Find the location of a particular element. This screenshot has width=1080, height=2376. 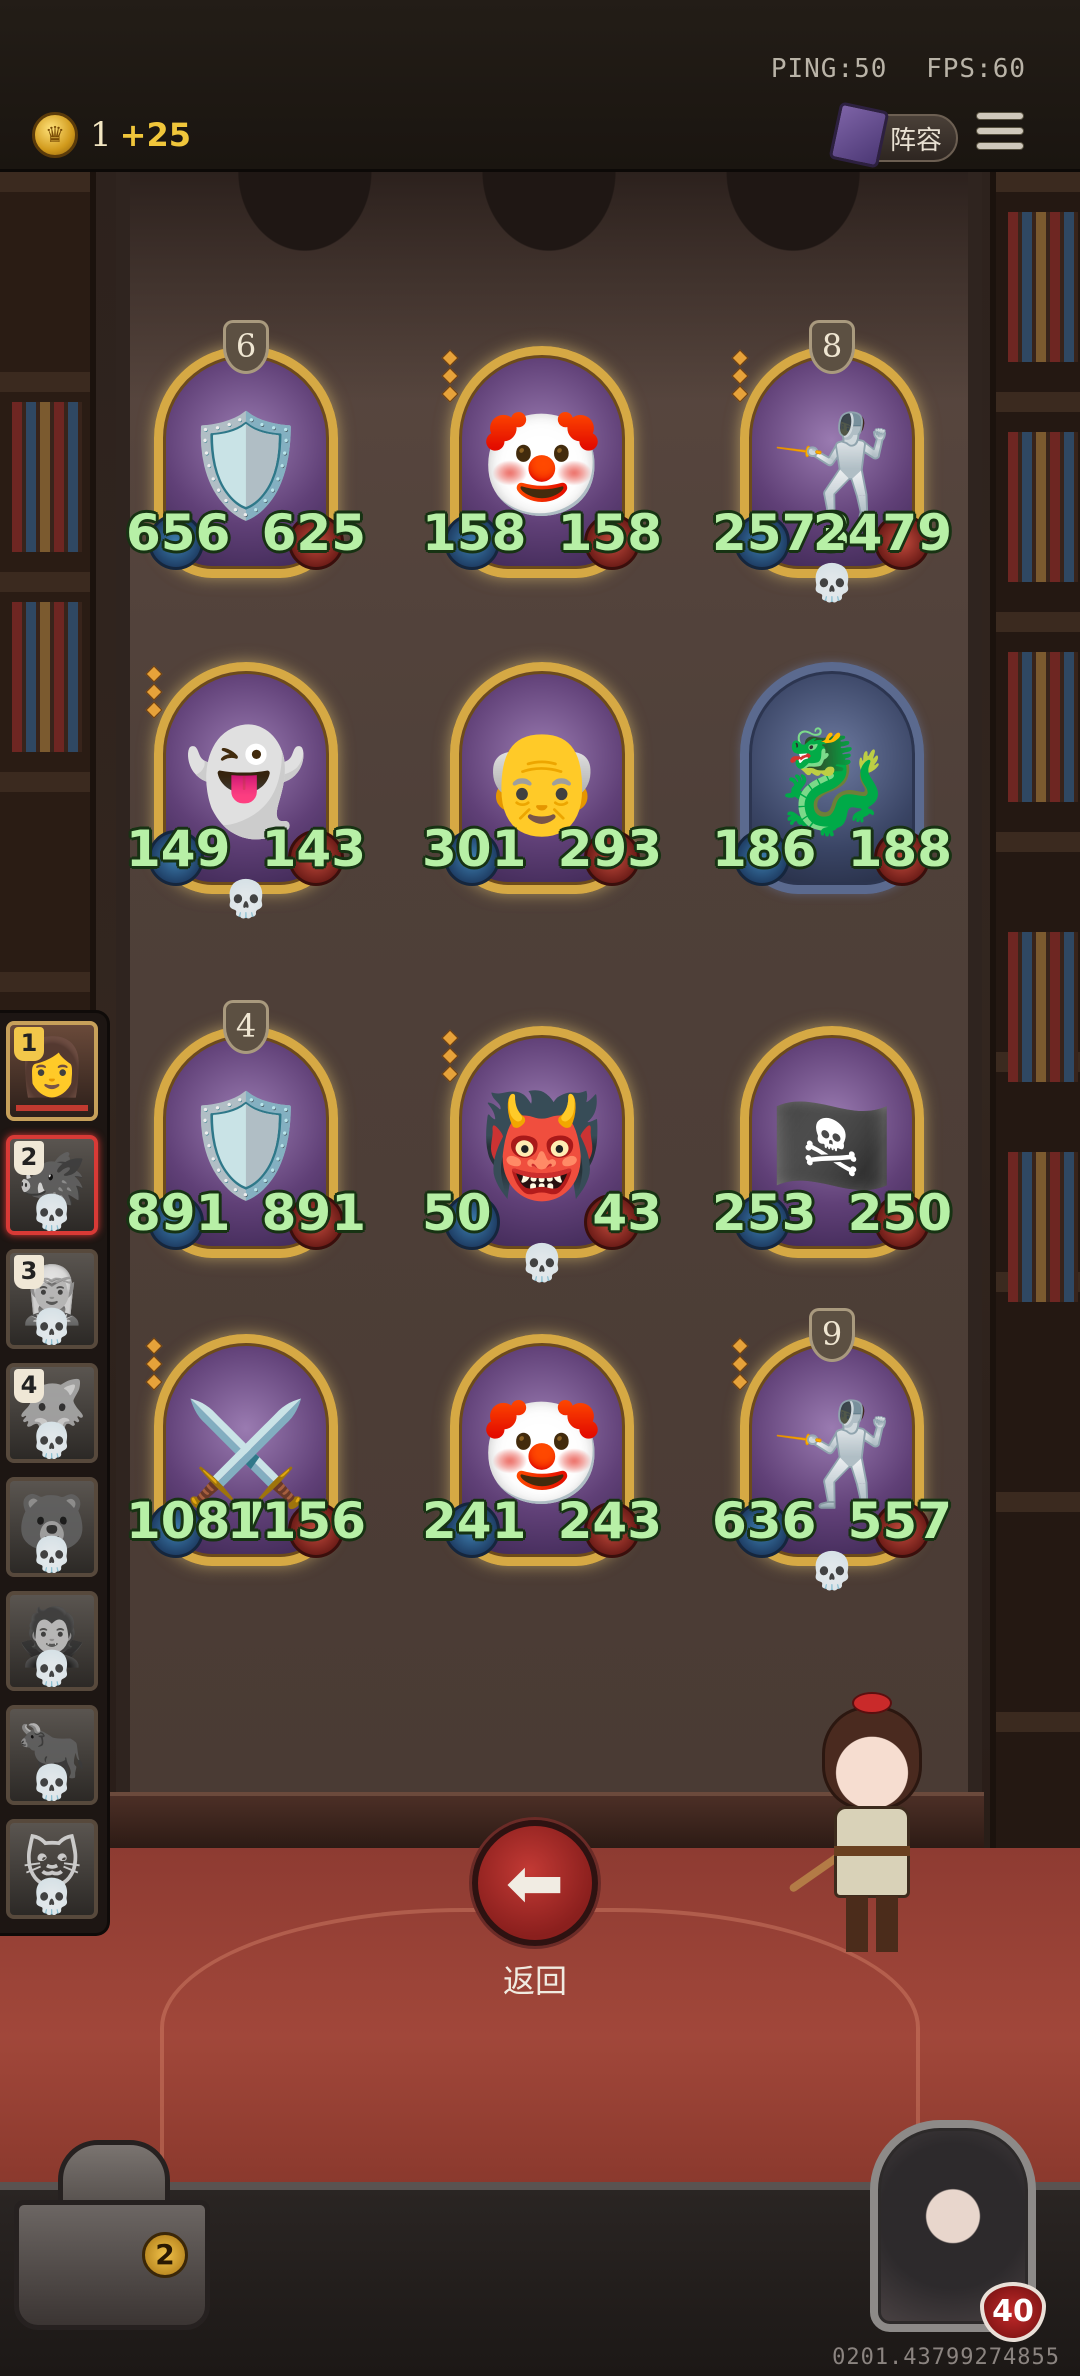

hero-card: 🤺 9 636 557 💀 is located at coordinates (832, 1450).